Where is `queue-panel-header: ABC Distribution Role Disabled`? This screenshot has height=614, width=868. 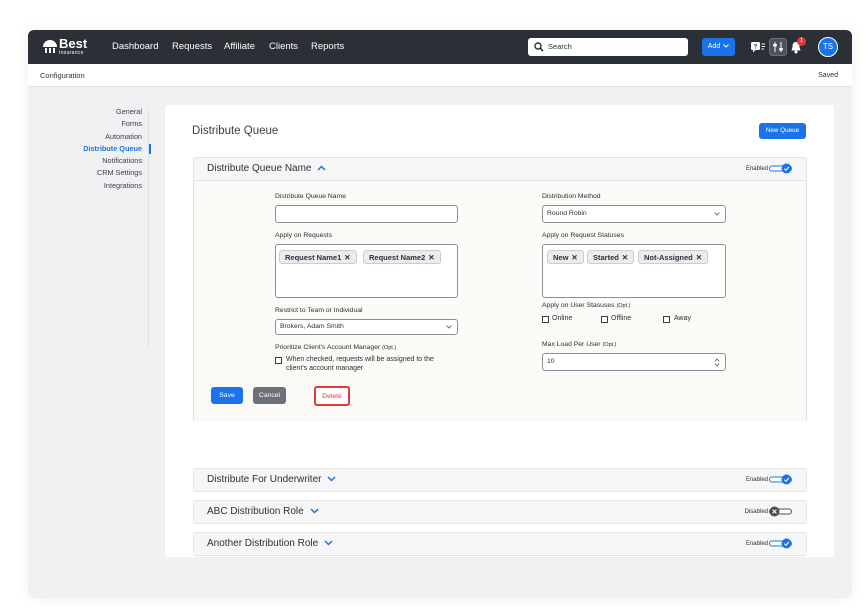 queue-panel-header: ABC Distribution Role Disabled is located at coordinates (500, 512).